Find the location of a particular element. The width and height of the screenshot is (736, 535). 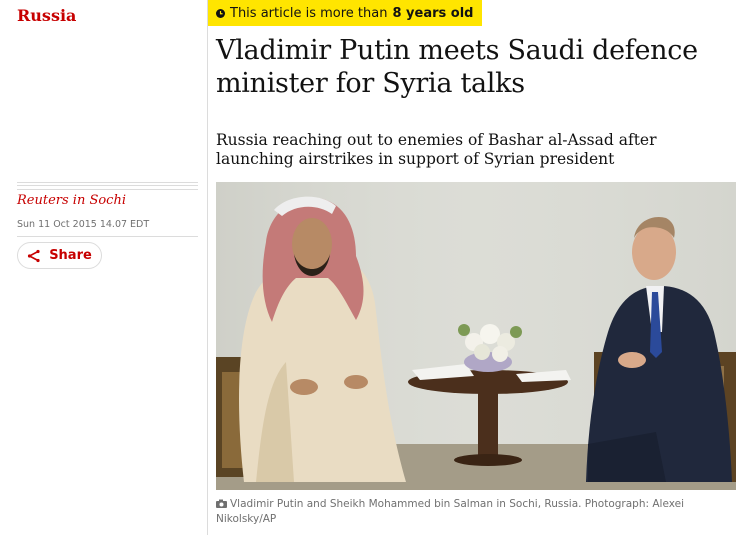

meta-divider-rules is located at coordinates (107, 186).